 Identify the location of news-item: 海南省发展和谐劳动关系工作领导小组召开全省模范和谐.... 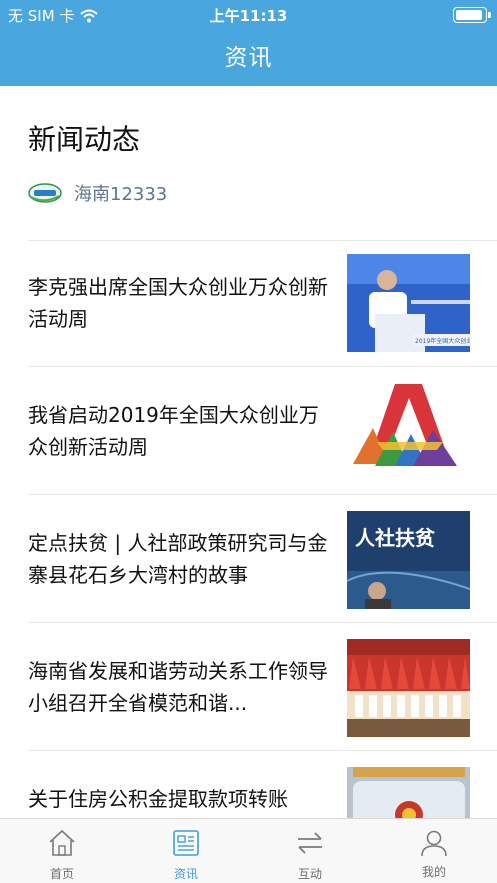
(248, 687).